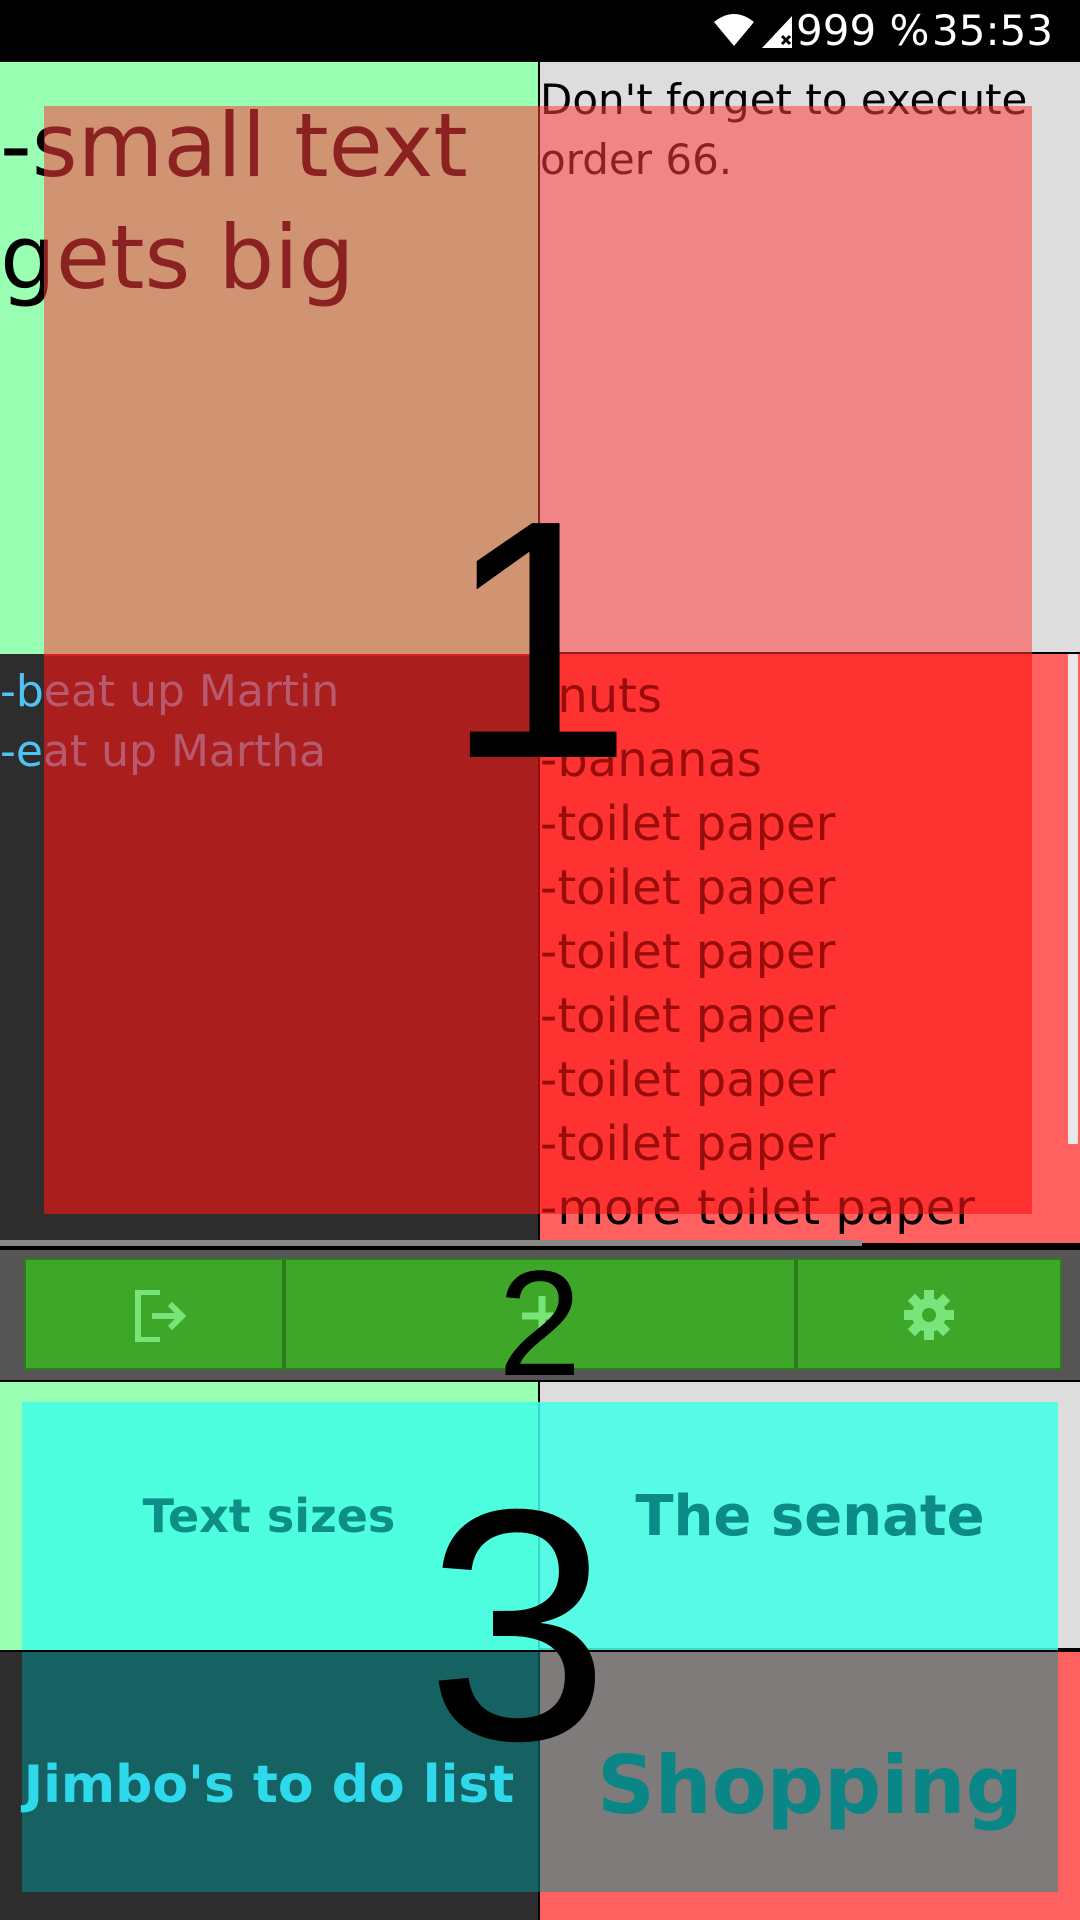 Image resolution: width=1080 pixels, height=1920 pixels. I want to click on note-body: -beat up Martin -eat up Martha, so click(170, 721).